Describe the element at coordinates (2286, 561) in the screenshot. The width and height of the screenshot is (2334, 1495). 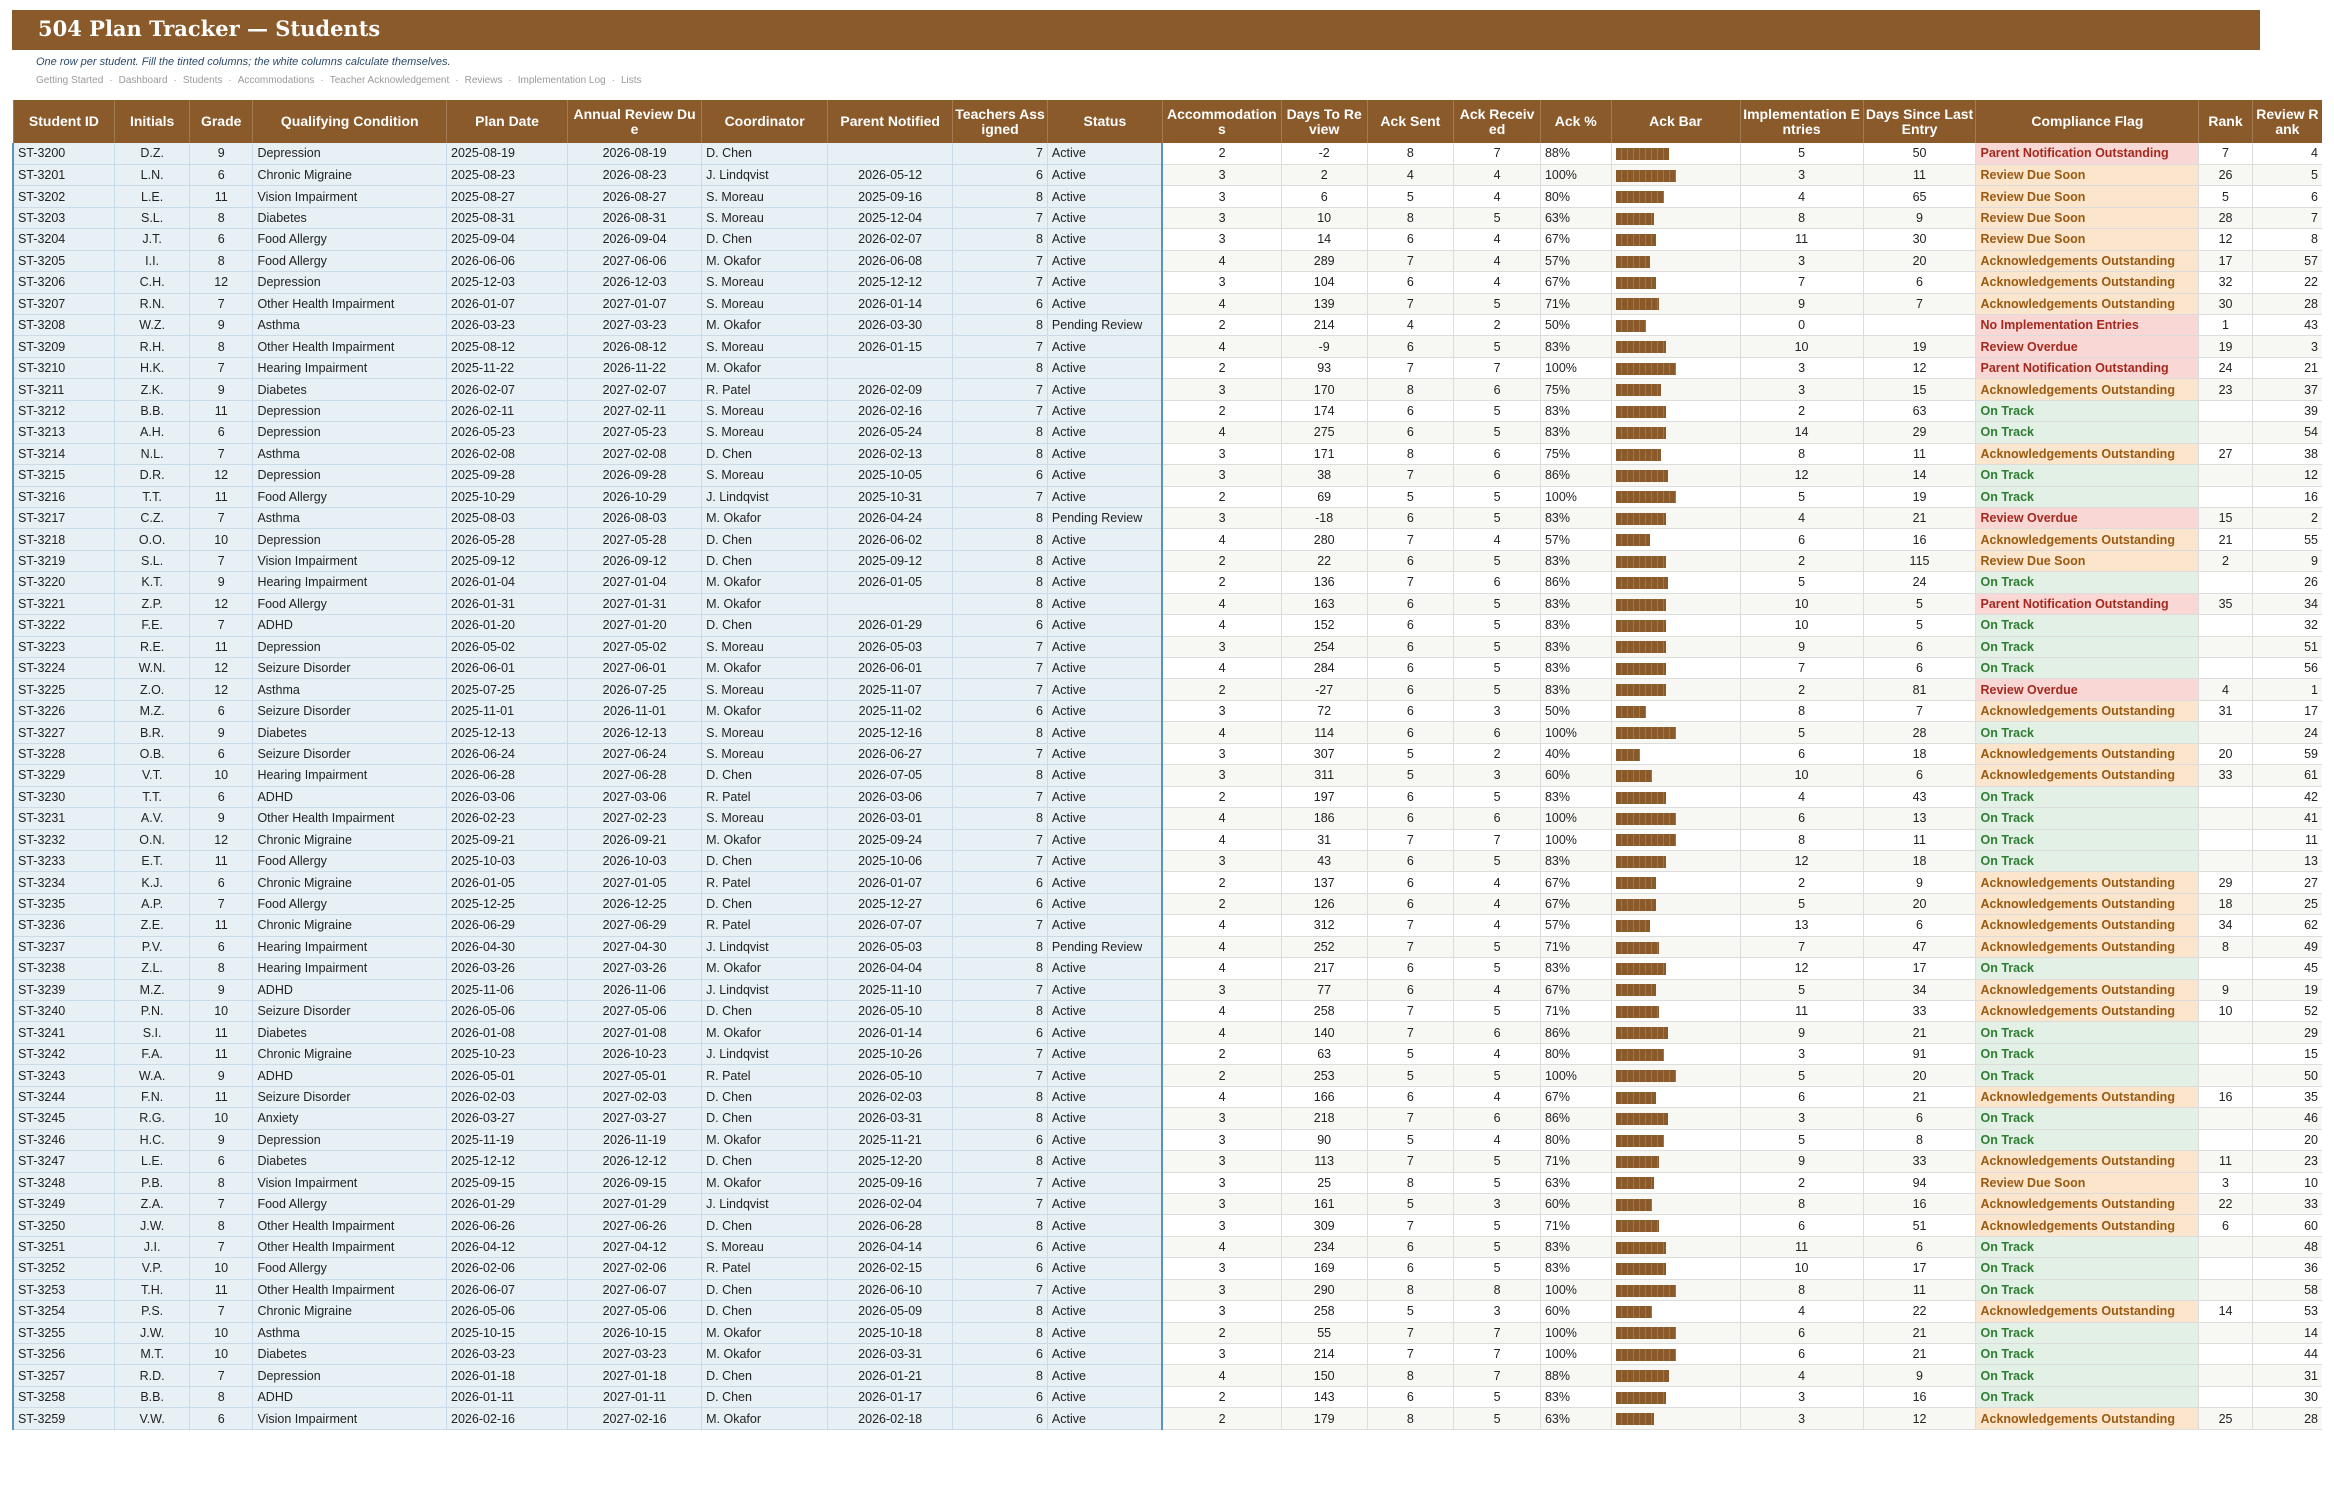
I see `cell-review-rank: 9` at that location.